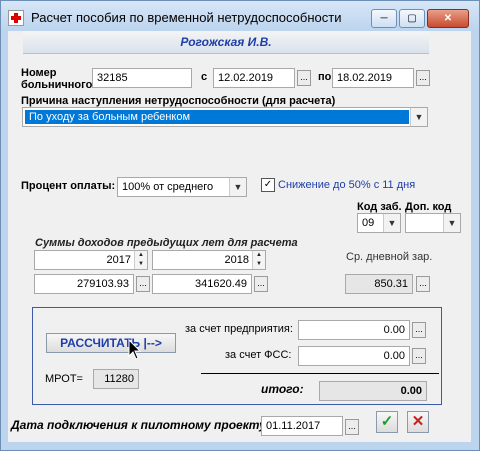 The height and width of the screenshot is (451, 480). What do you see at coordinates (347, 185) in the screenshot?
I see `reduction-label: Снижение до 50% с 11 дня` at bounding box center [347, 185].